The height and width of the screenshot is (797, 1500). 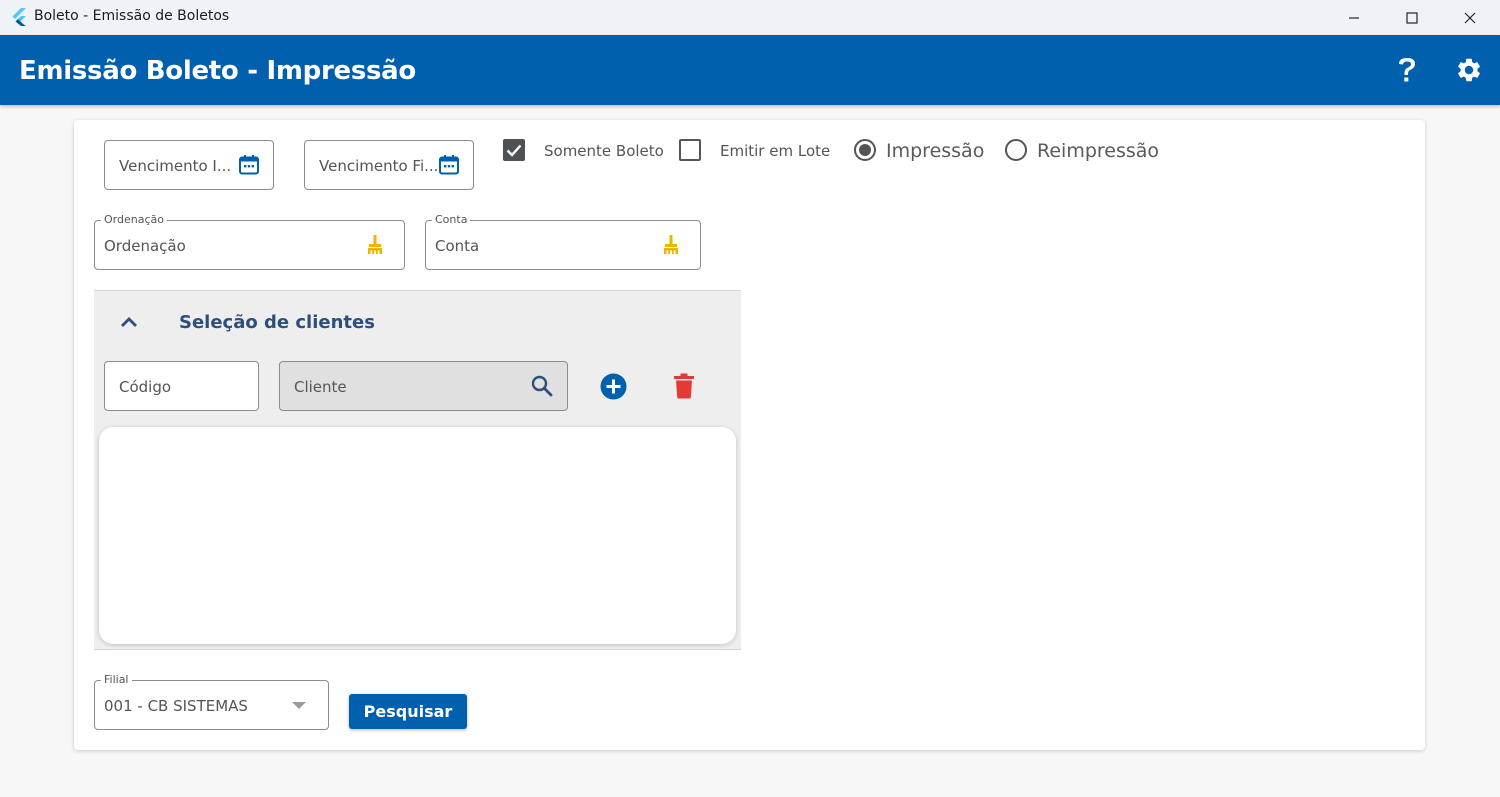 I want to click on ordenacao-value: Ordenação, so click(x=145, y=246).